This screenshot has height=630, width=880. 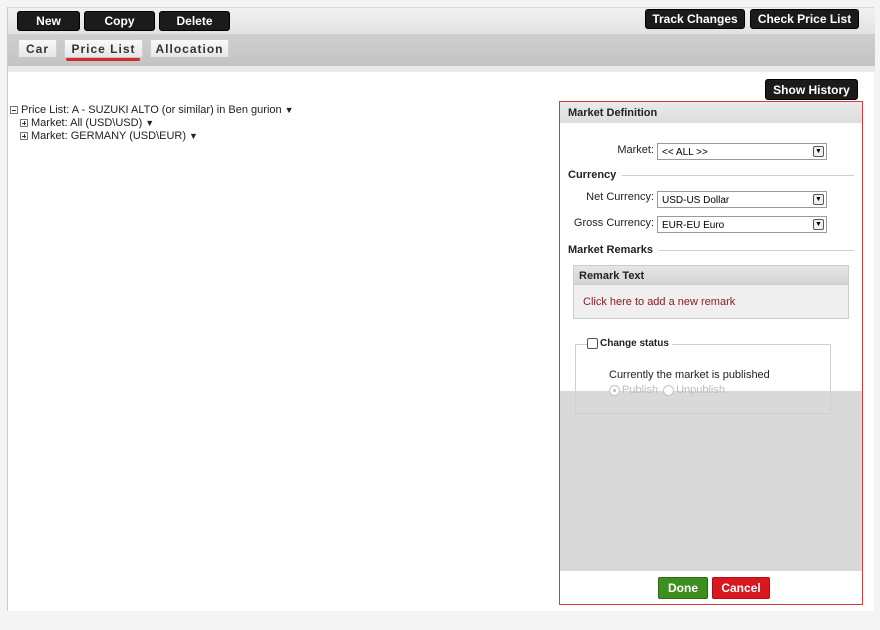 I want to click on cancel-button: Cancel, so click(x=741, y=588).